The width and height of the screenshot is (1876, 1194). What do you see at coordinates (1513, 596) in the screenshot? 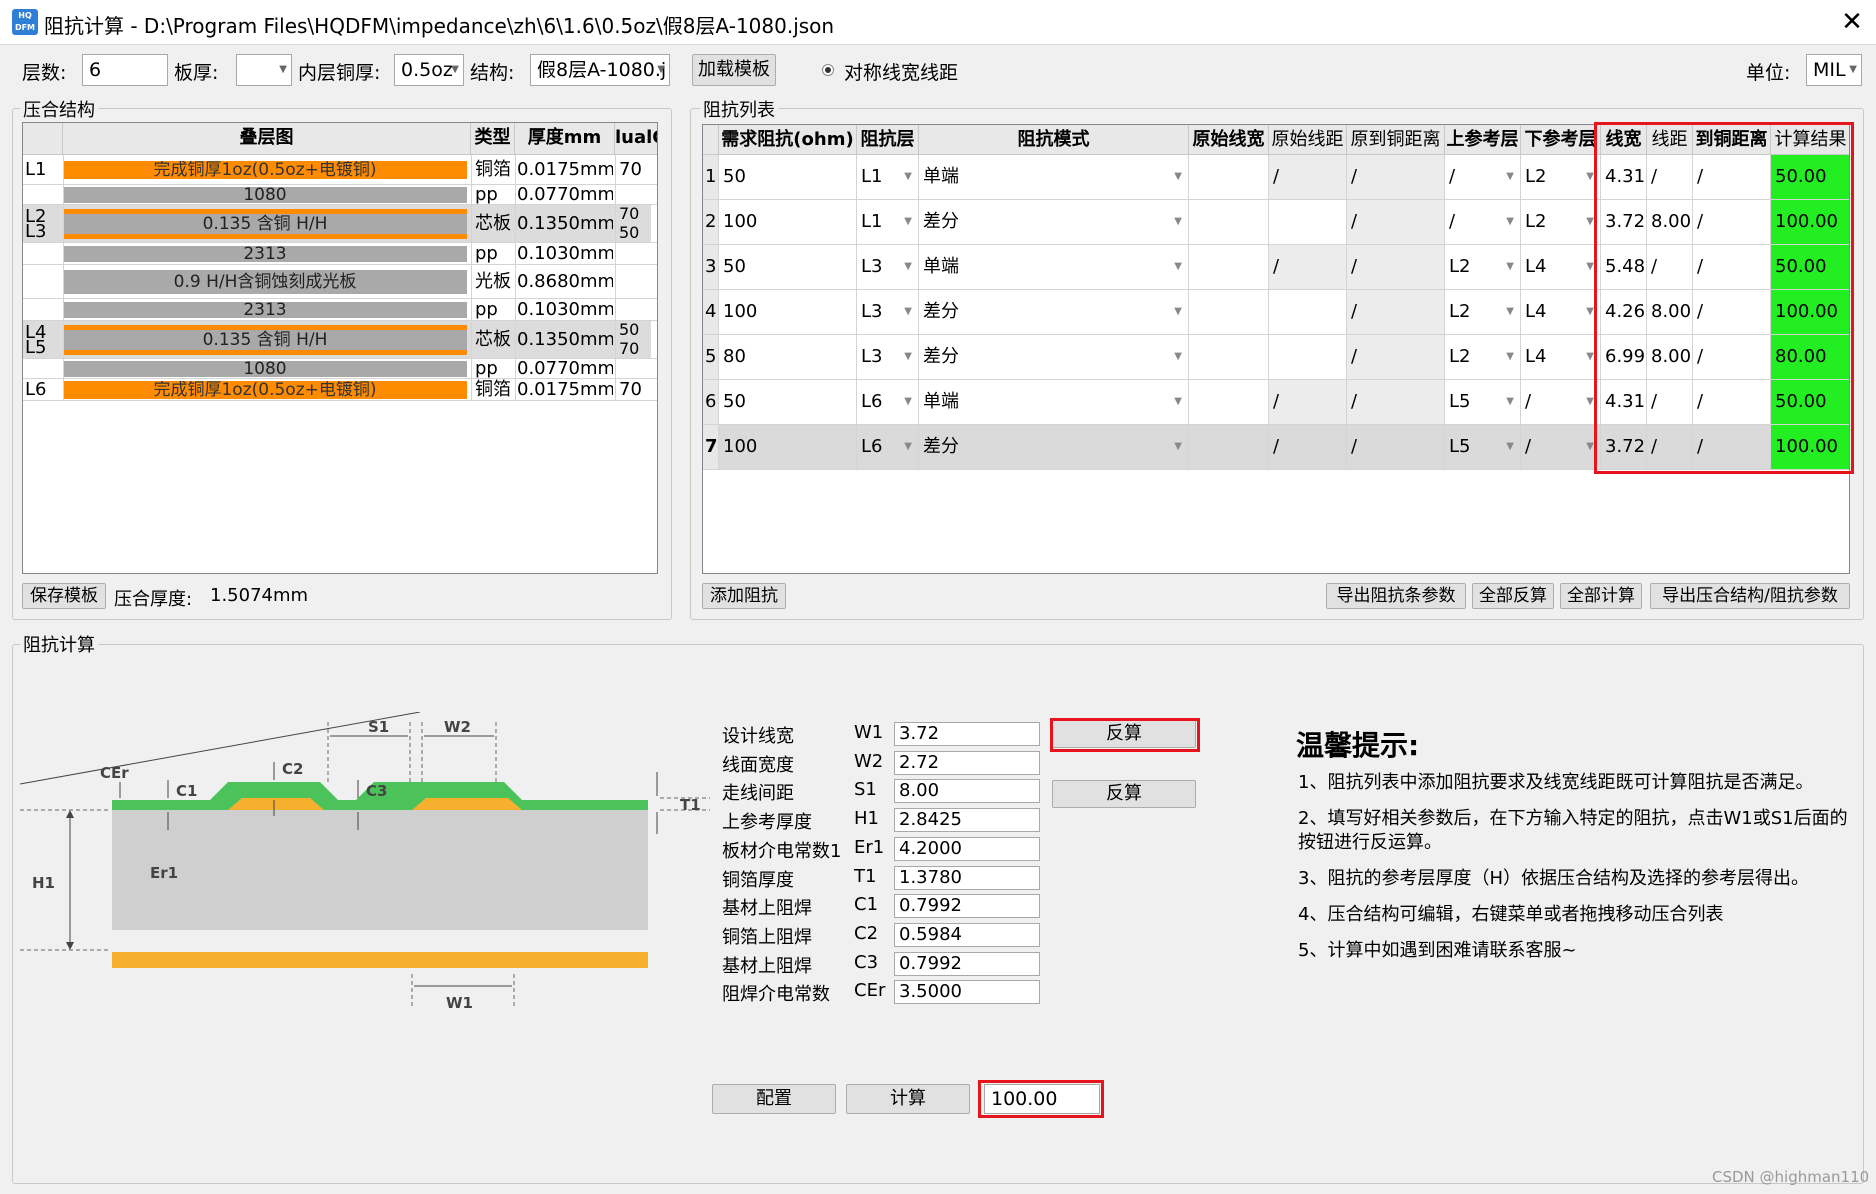
I see `reverse-all-button: 全部反算` at bounding box center [1513, 596].